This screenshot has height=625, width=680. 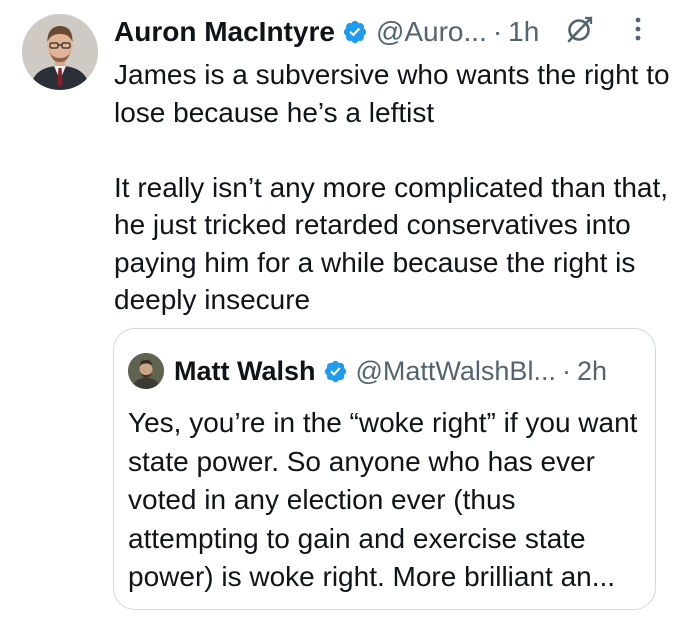 What do you see at coordinates (245, 371) in the screenshot?
I see `quoted-author-name: Matt Walsh` at bounding box center [245, 371].